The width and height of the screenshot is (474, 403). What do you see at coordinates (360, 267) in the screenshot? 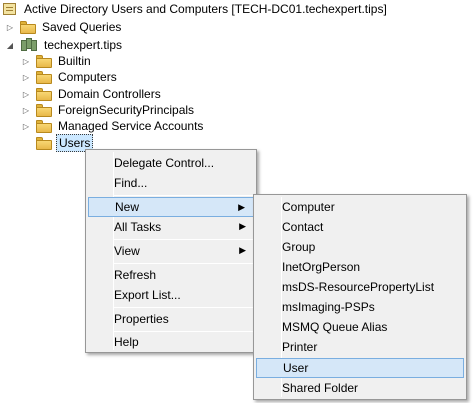
I see `menu-item-inetorgperson: InetOrgPerson` at bounding box center [360, 267].